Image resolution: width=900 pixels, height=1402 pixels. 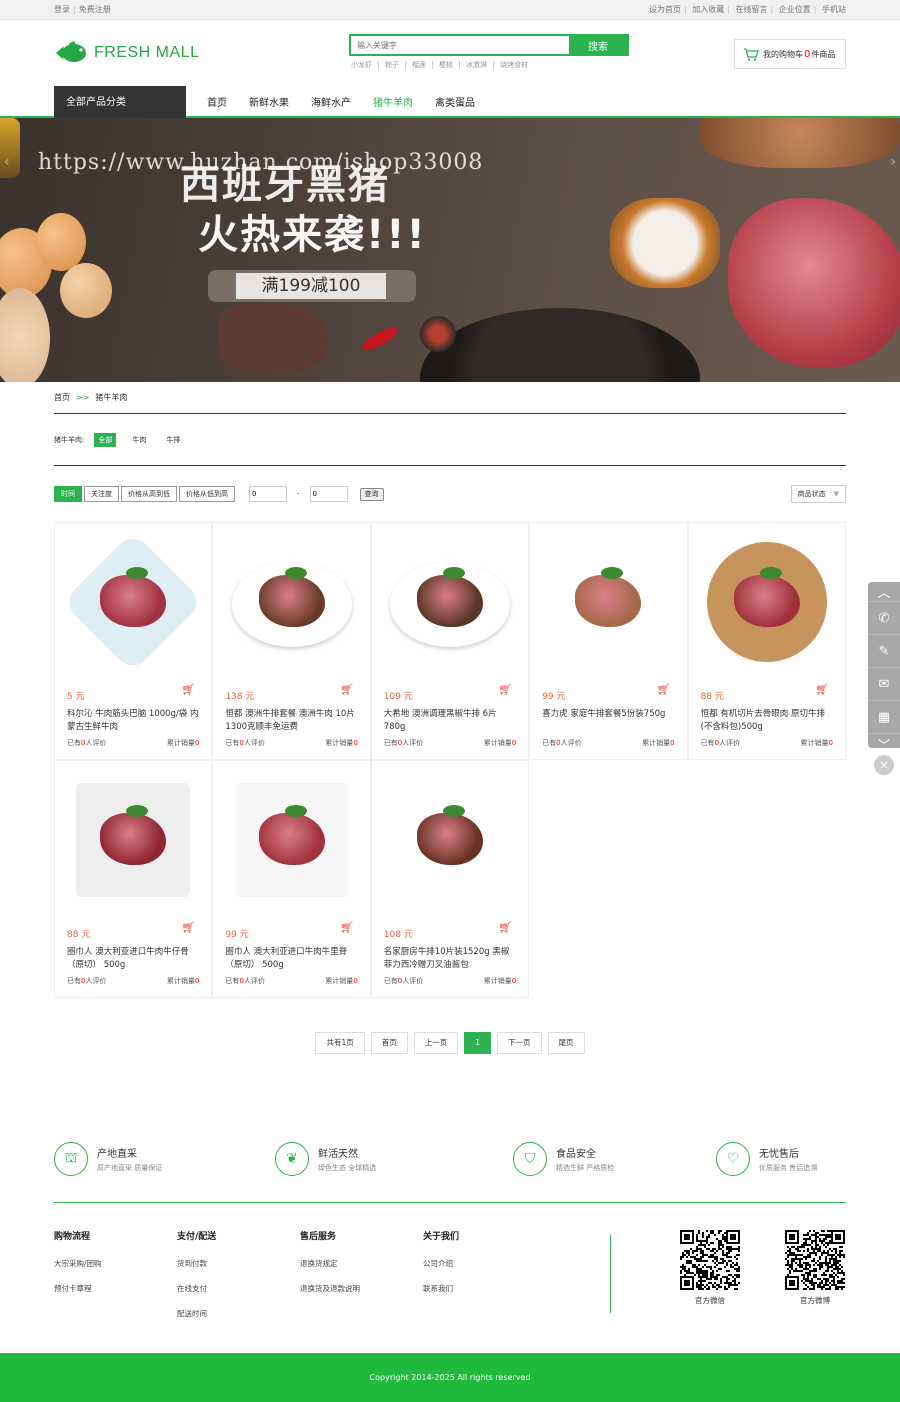 What do you see at coordinates (68, 494) in the screenshot?
I see `sort-time-button: 时间` at bounding box center [68, 494].